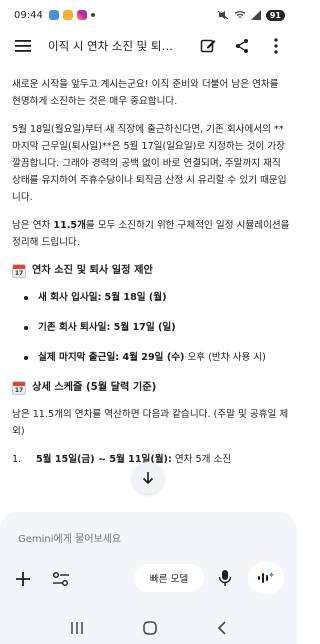 This screenshot has height=644, width=320. I want to click on scroll-down-button, so click(148, 478).